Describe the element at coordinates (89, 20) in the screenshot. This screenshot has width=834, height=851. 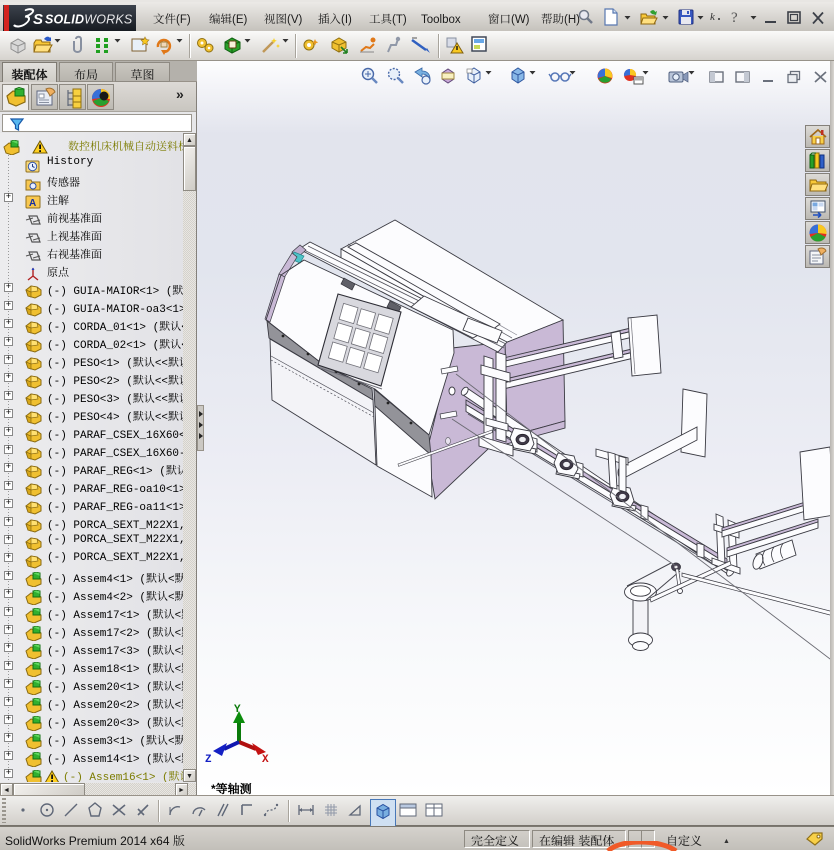
I see `svg-text: SOLIDWORKS` at that location.